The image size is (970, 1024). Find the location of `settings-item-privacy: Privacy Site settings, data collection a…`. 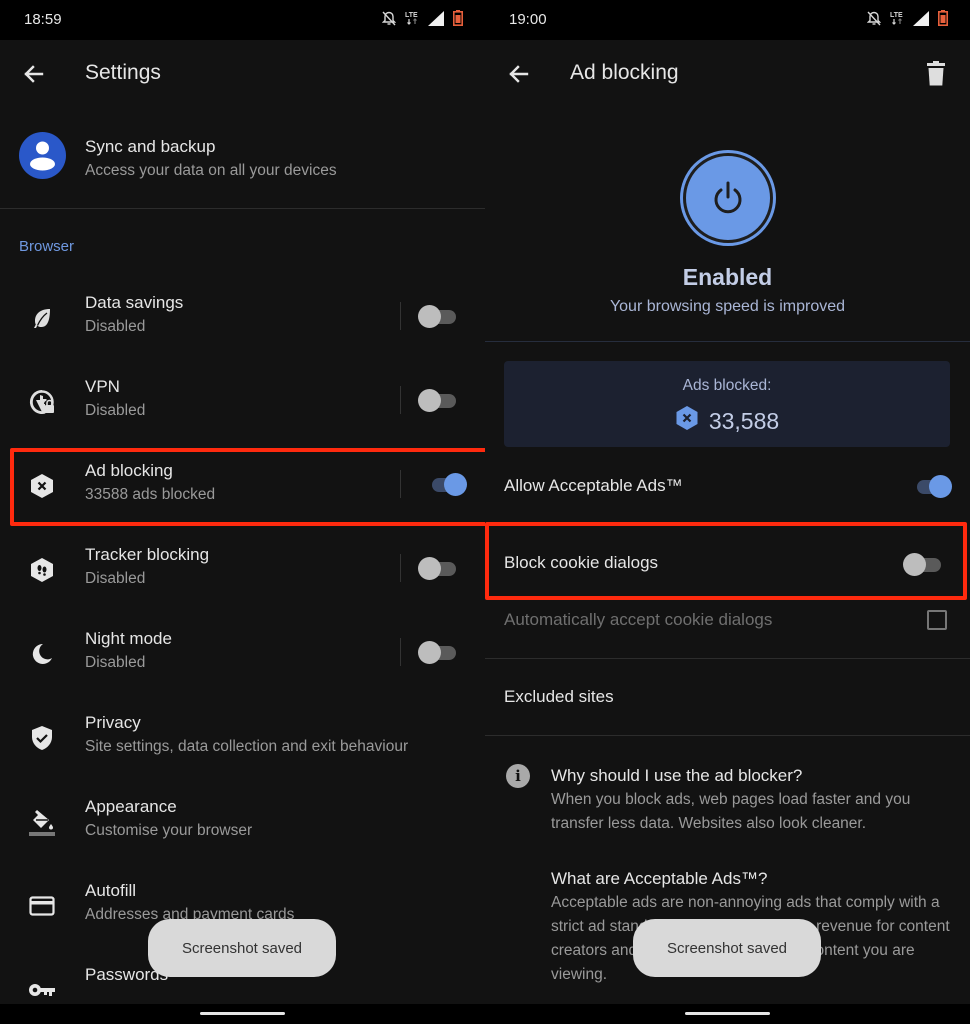

settings-item-privacy: Privacy Site settings, data collection a… is located at coordinates (242, 738).